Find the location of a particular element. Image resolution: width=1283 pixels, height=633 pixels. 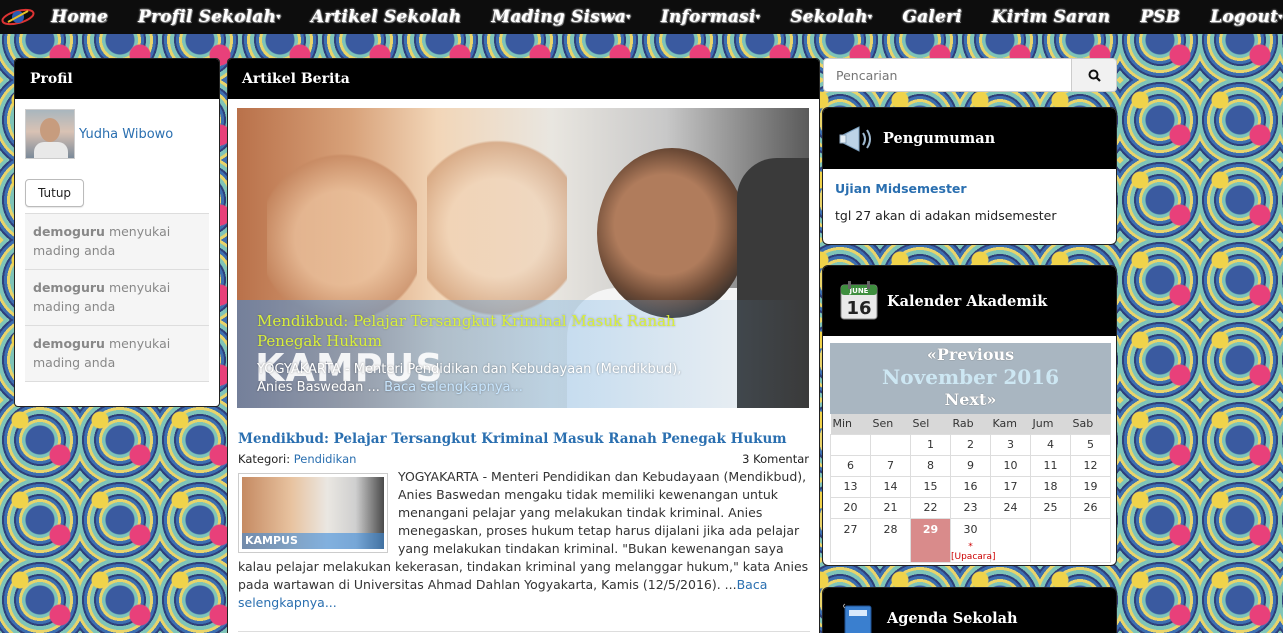

calendar-day-number: 3 is located at coordinates (1010, 444).